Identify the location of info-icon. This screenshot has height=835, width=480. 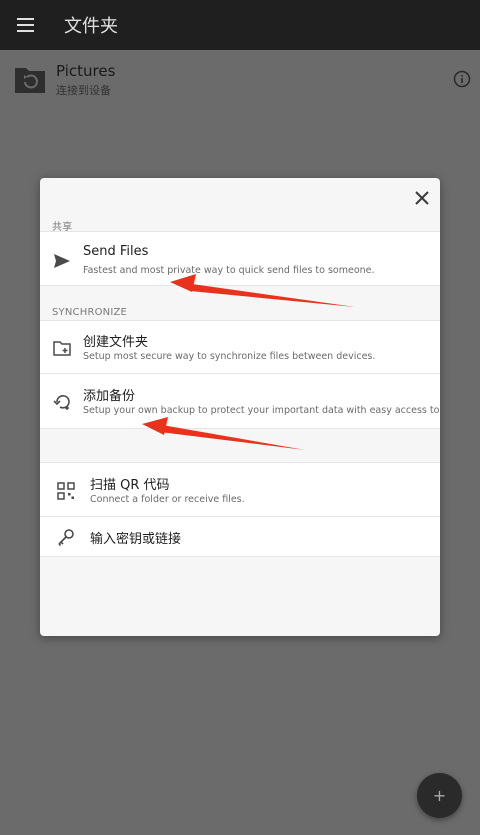
(462, 79).